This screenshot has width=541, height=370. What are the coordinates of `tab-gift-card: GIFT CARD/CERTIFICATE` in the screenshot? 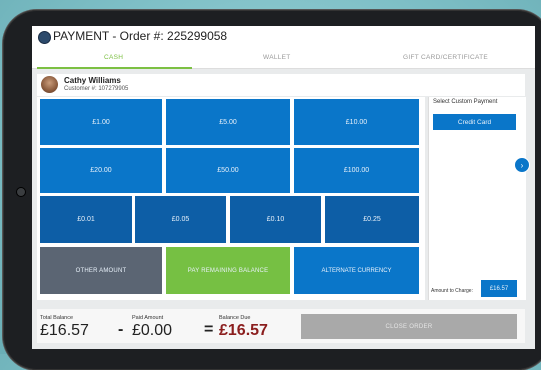 It's located at (445, 57).